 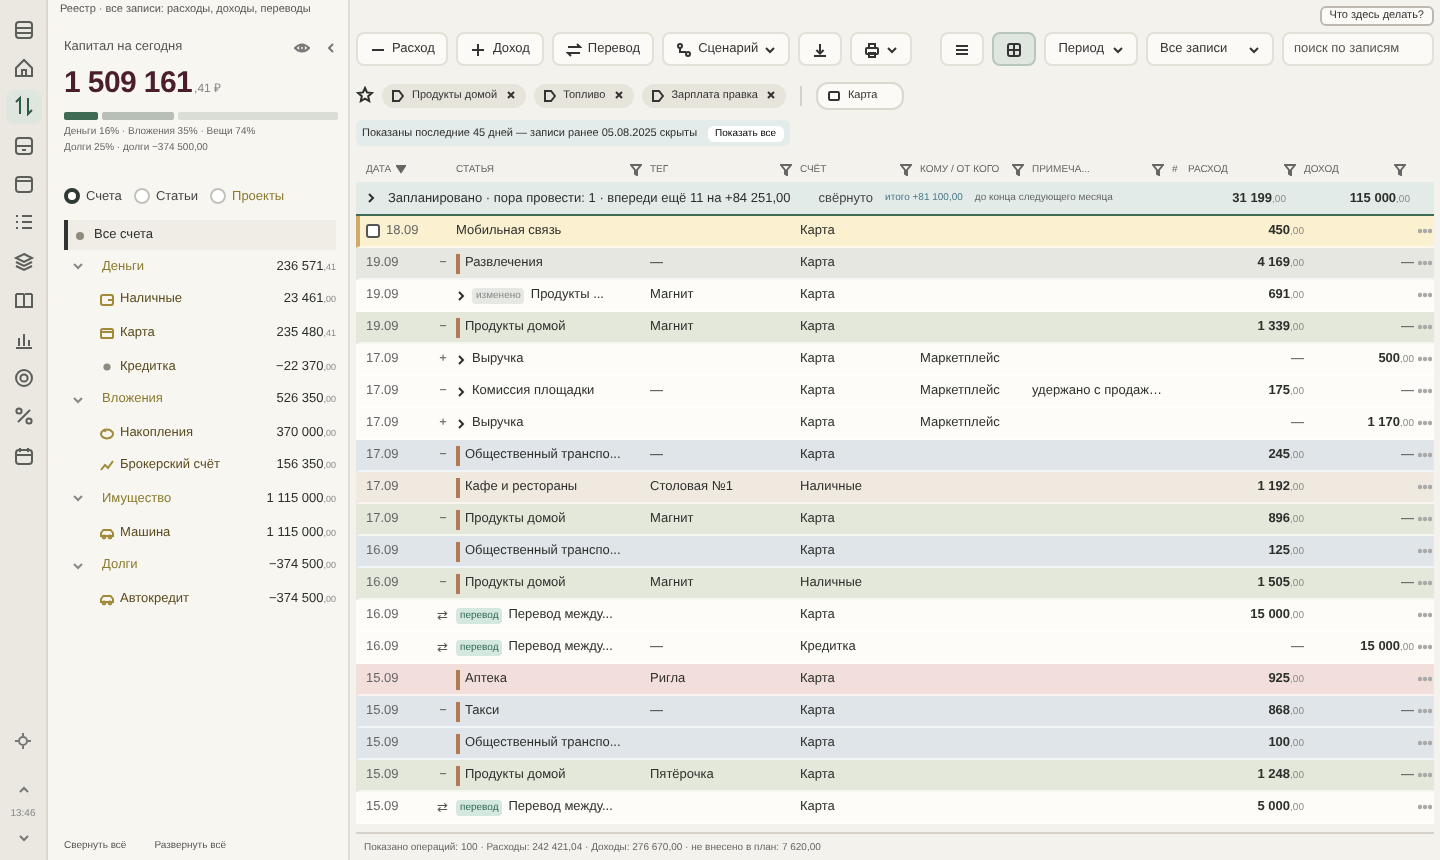 What do you see at coordinates (128, 83) in the screenshot?
I see `capital-amount: 1 509 161` at bounding box center [128, 83].